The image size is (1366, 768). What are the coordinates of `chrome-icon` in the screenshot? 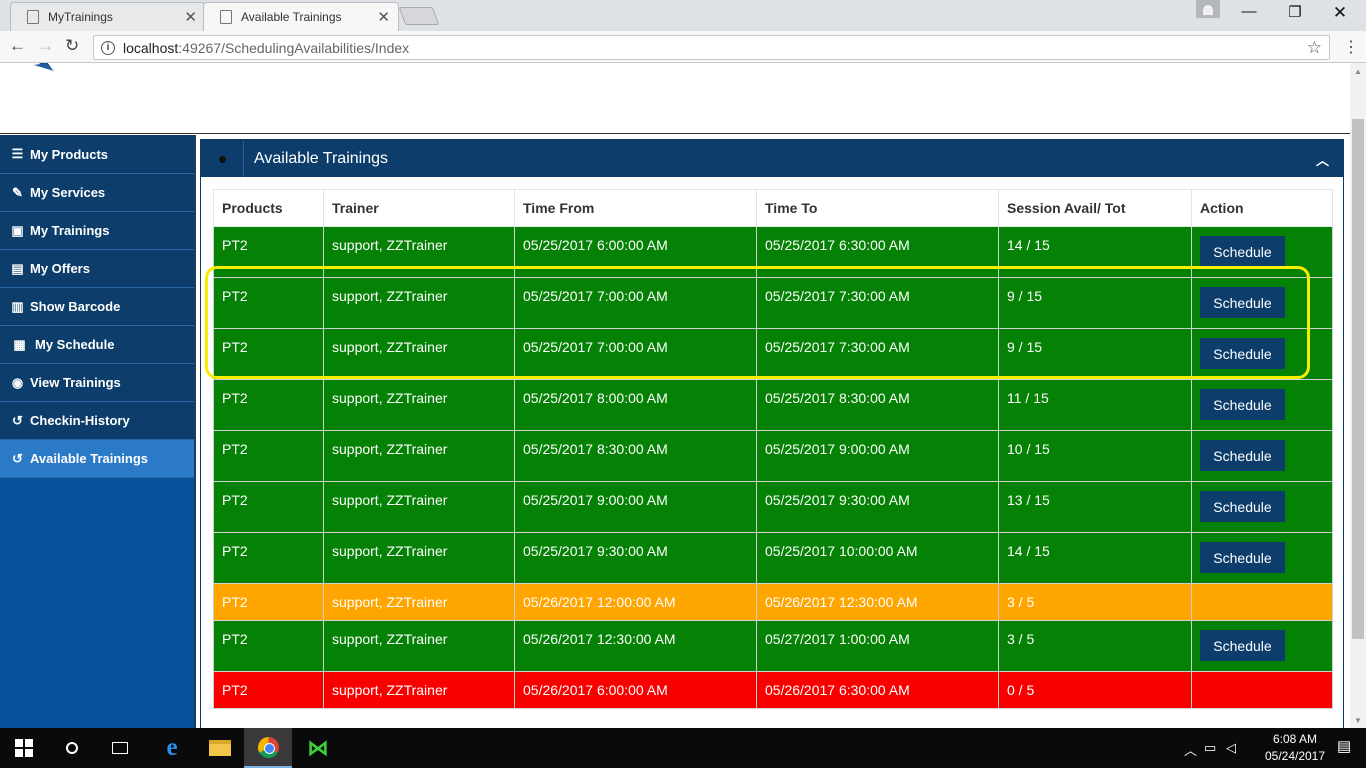 It's located at (268, 748).